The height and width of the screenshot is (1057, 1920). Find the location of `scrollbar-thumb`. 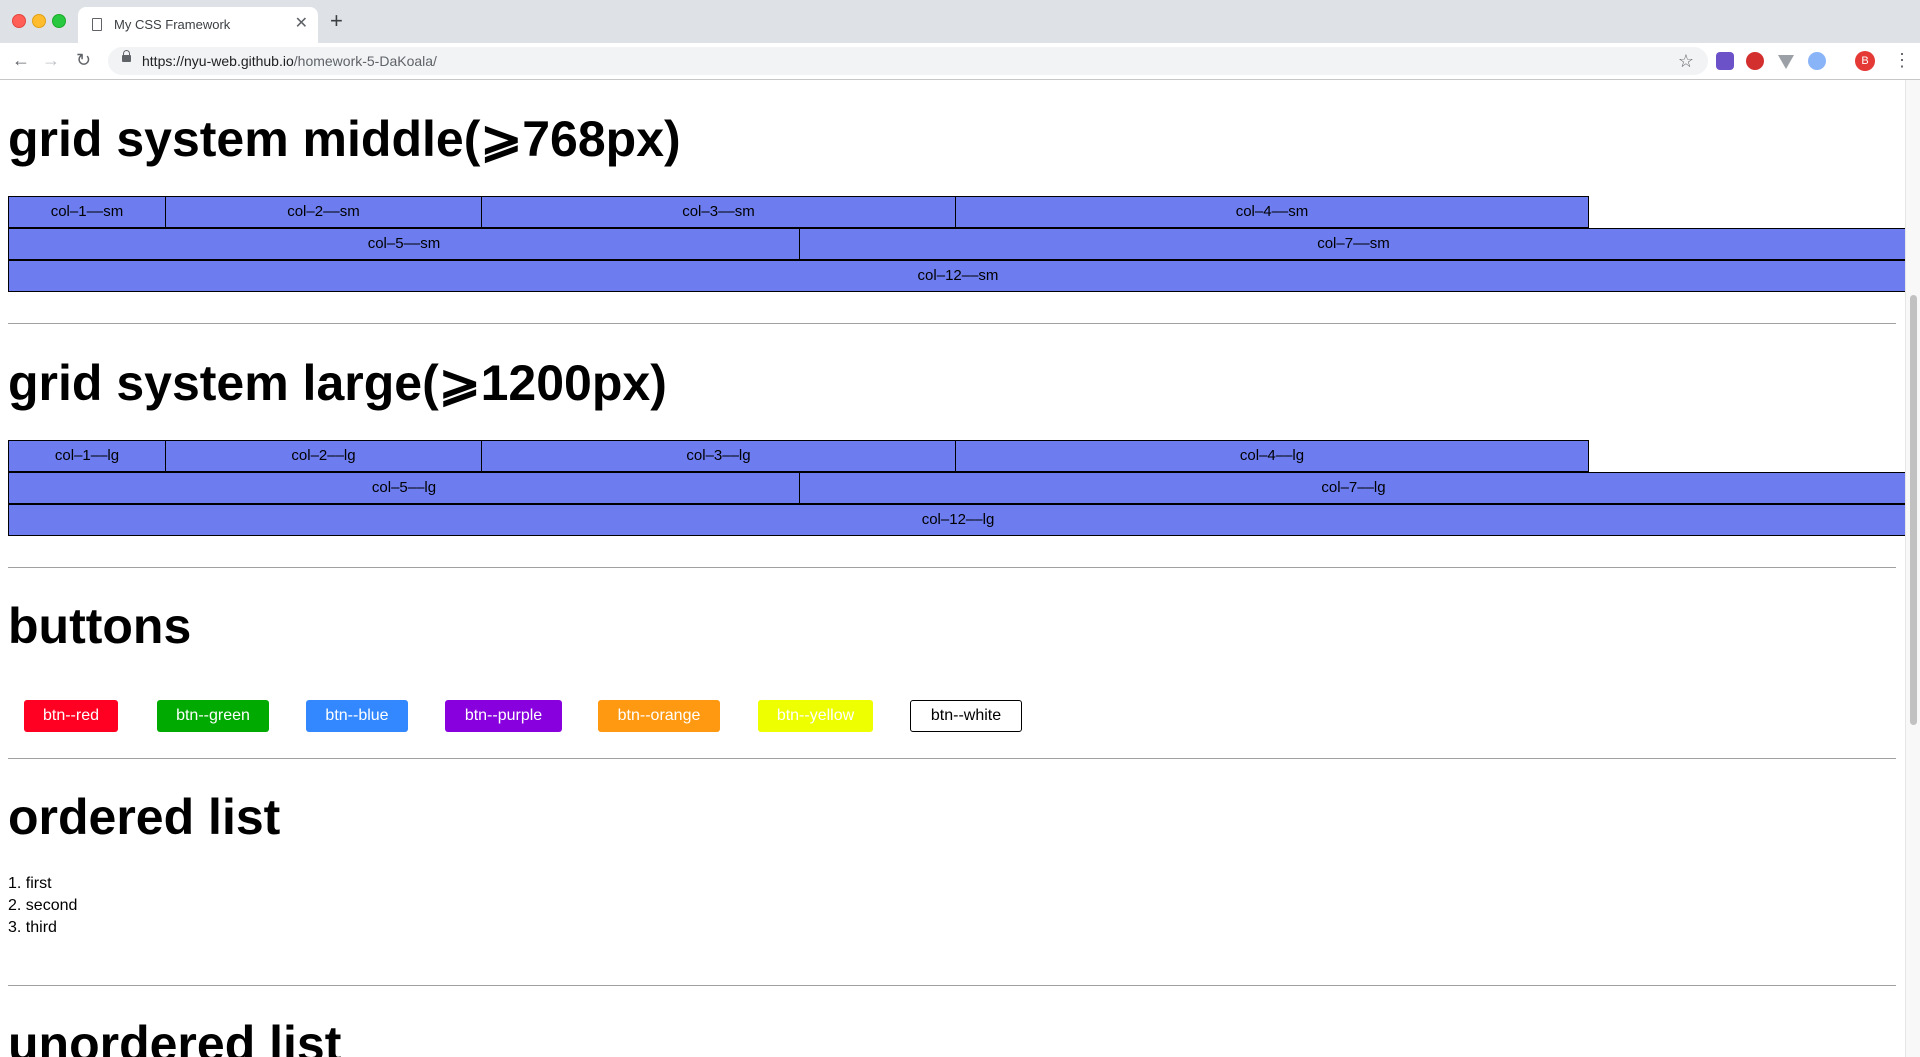

scrollbar-thumb is located at coordinates (1913, 510).